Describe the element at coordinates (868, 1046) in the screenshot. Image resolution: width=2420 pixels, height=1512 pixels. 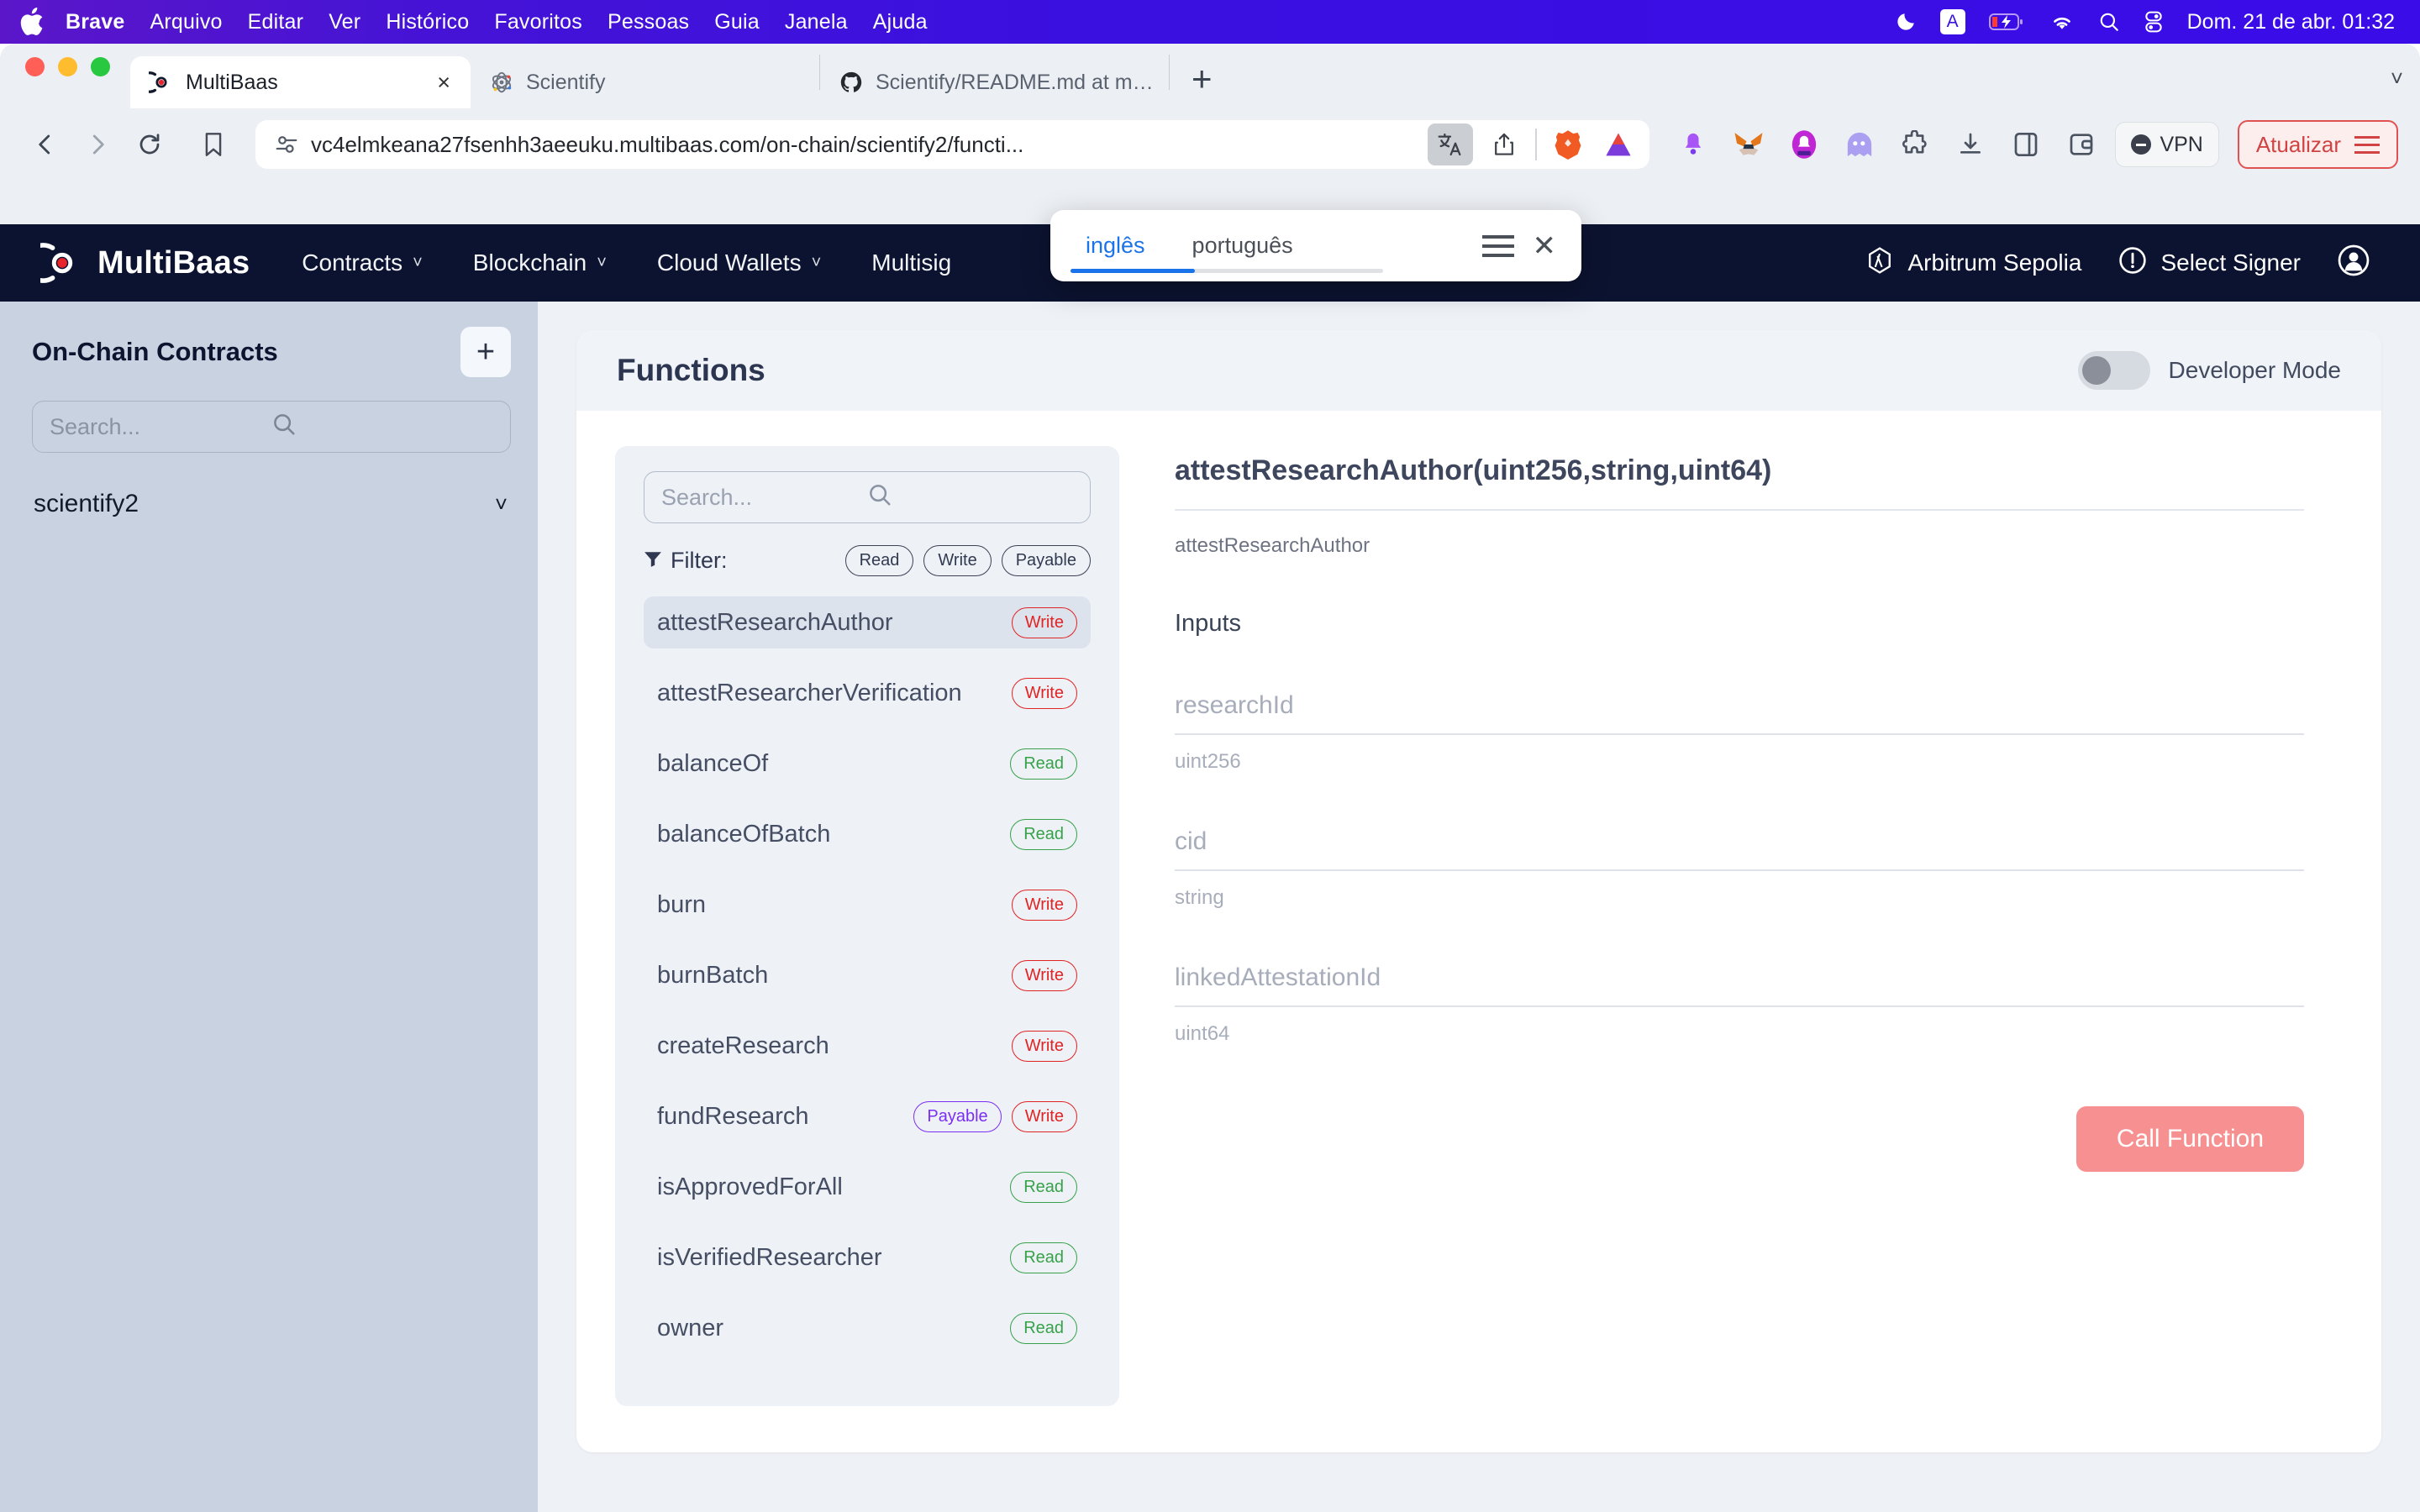
I see `function-item-createResearch: createResearch Write` at that location.